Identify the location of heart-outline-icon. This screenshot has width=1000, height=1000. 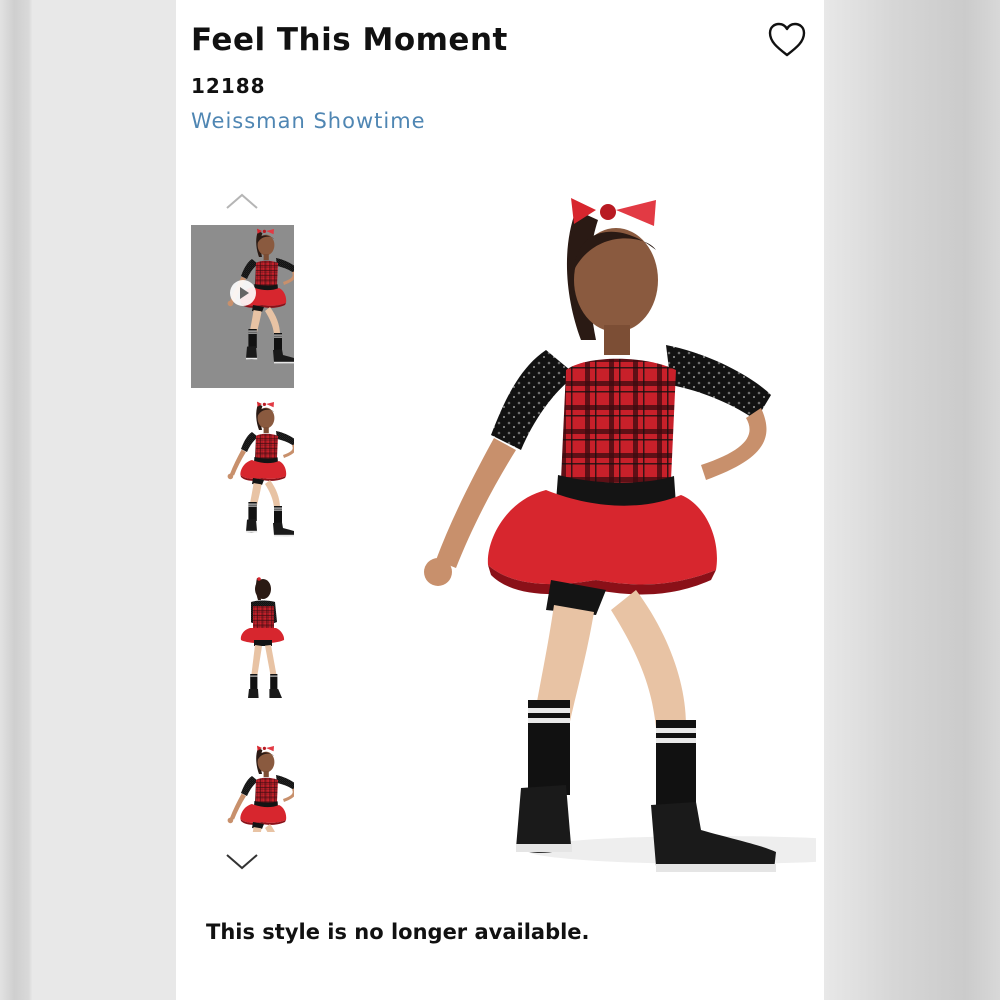
(787, 39).